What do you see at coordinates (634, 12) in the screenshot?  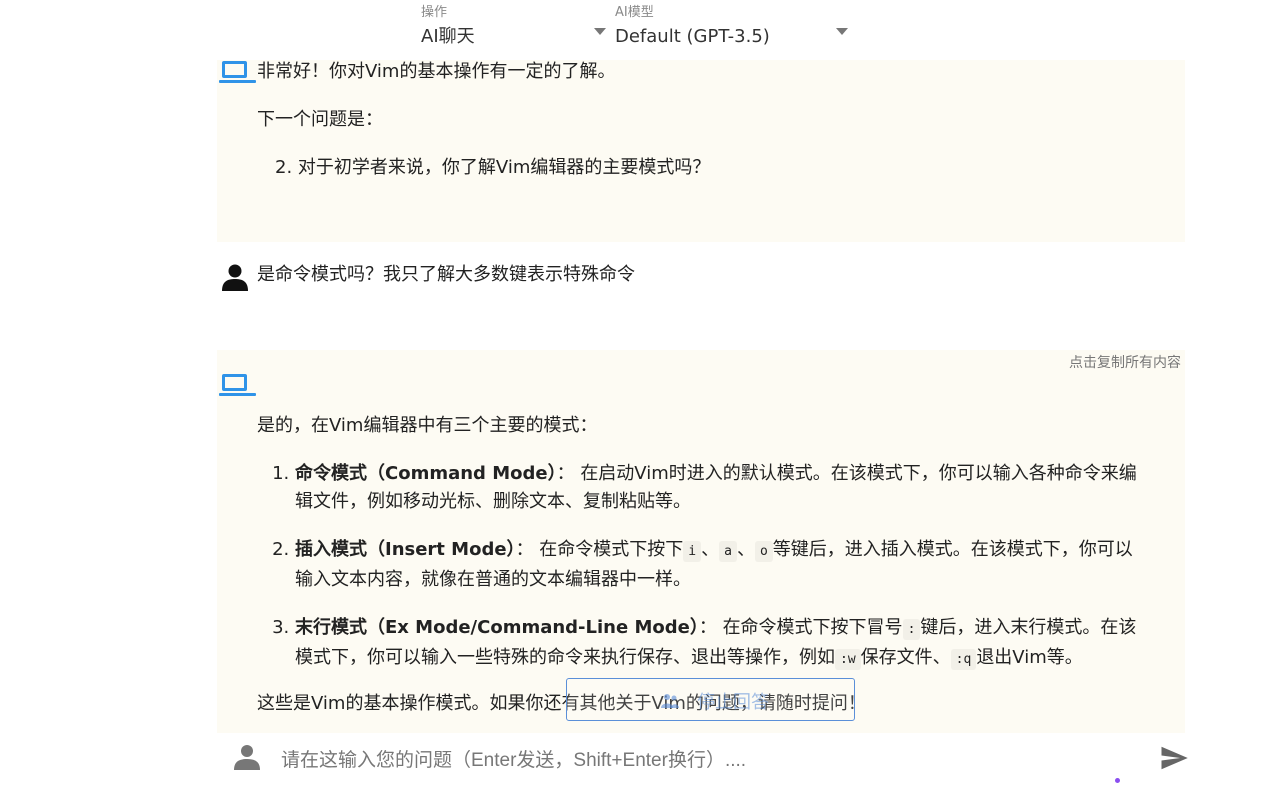 I see `model-select-label: AI模型` at bounding box center [634, 12].